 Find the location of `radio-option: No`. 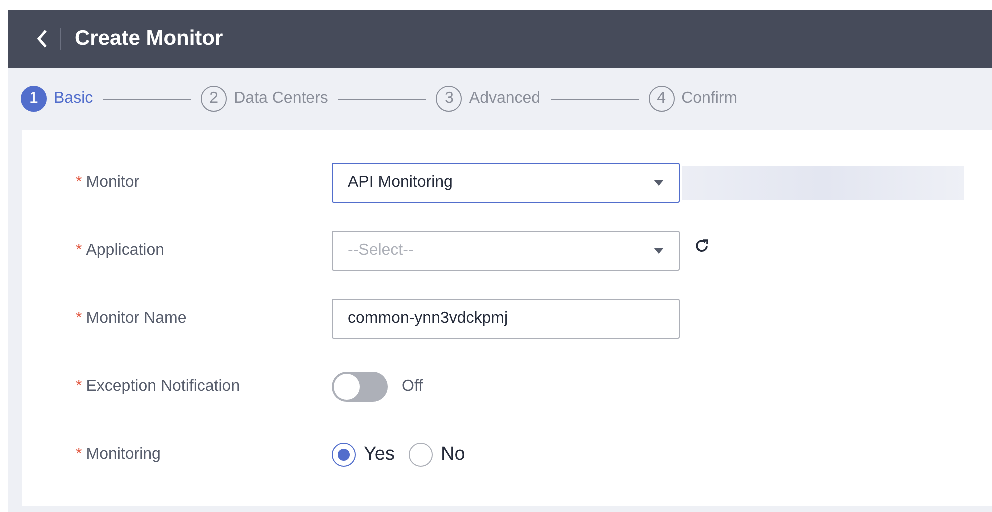

radio-option: No is located at coordinates (437, 455).